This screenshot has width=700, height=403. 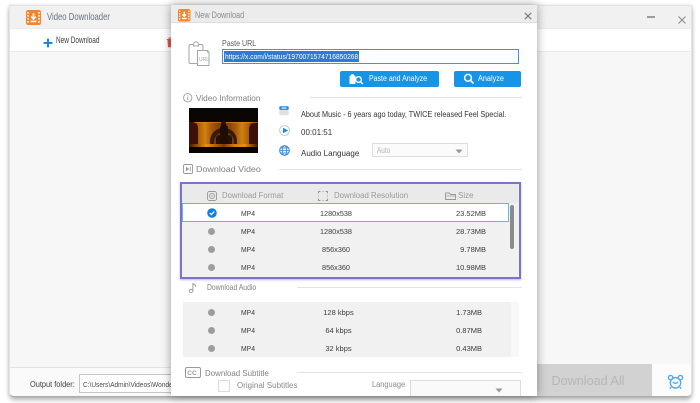 What do you see at coordinates (204, 60) in the screenshot?
I see `svg-text: URL` at bounding box center [204, 60].